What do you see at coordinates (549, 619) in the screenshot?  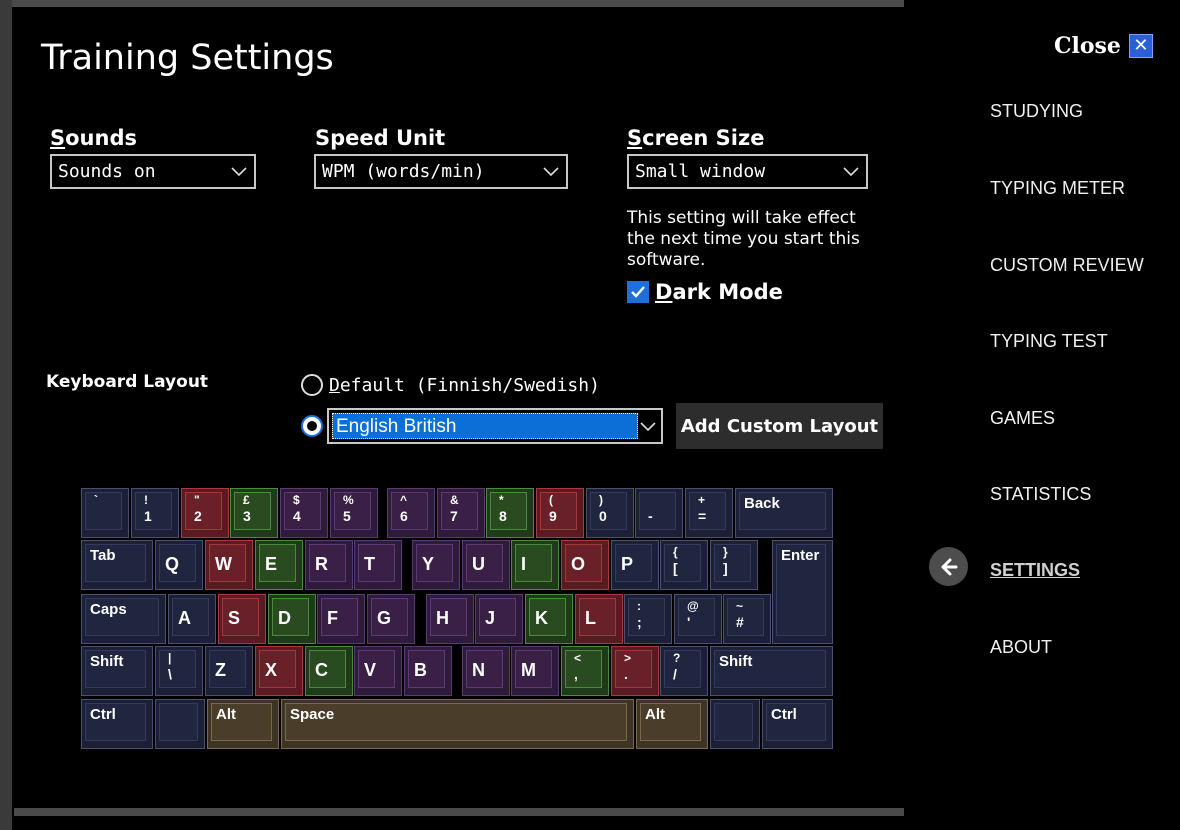 I see `key: K` at bounding box center [549, 619].